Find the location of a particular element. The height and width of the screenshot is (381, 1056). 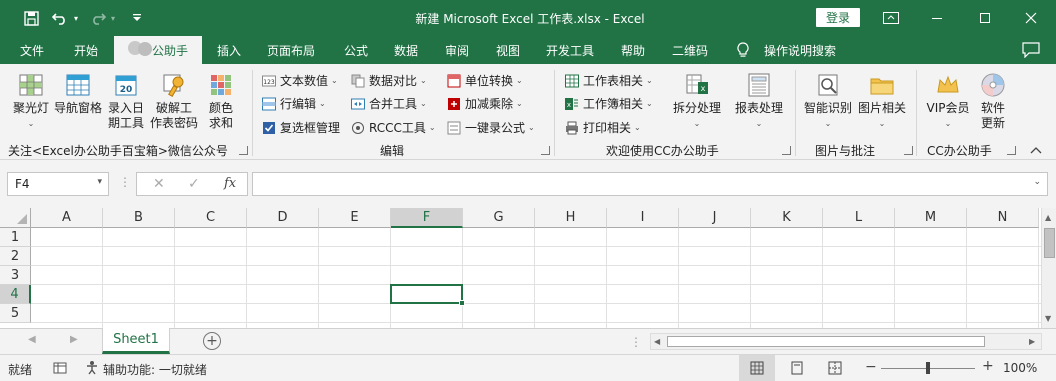

page-layout-view-icon is located at coordinates (797, 369).